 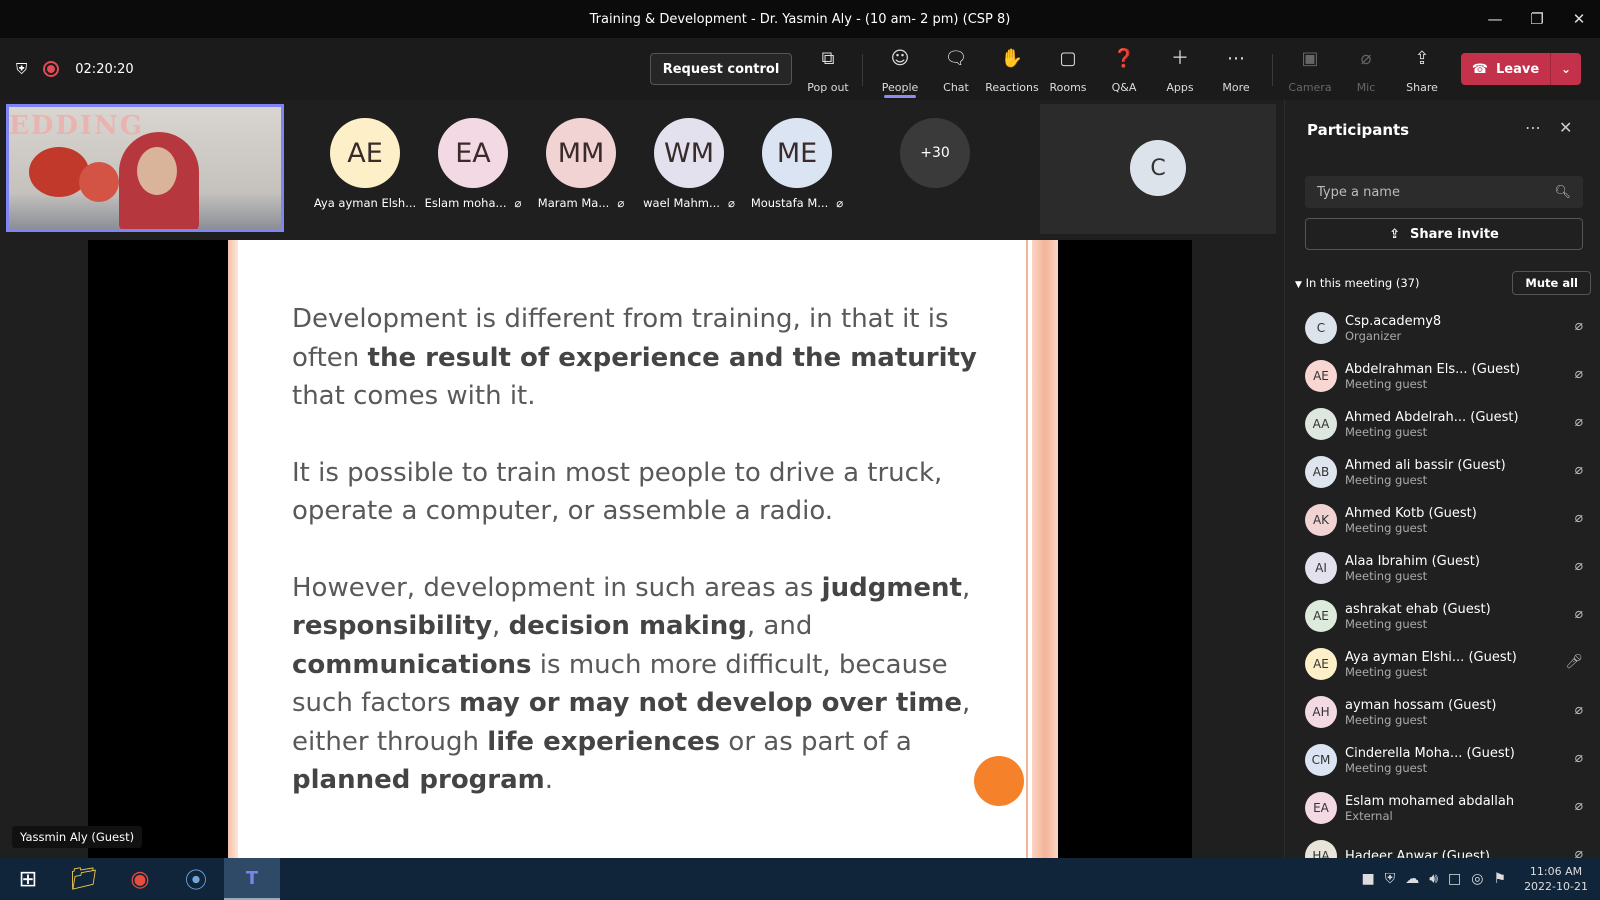 What do you see at coordinates (1442, 328) in the screenshot?
I see `participant-row: C Csp.academy8 Organizer ⌀` at bounding box center [1442, 328].